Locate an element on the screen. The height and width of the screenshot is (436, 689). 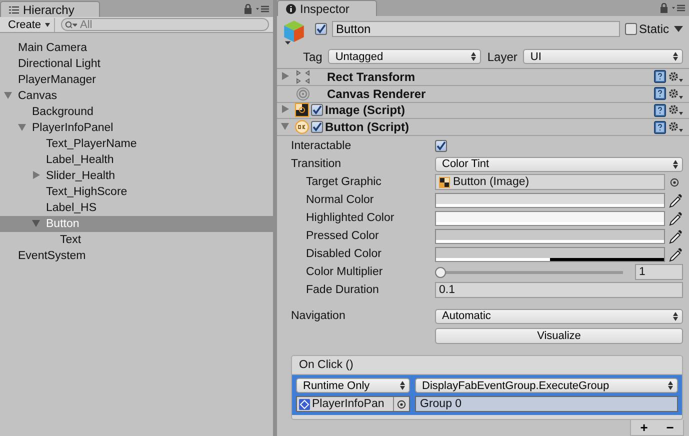
caret-icon is located at coordinates (47, 24).